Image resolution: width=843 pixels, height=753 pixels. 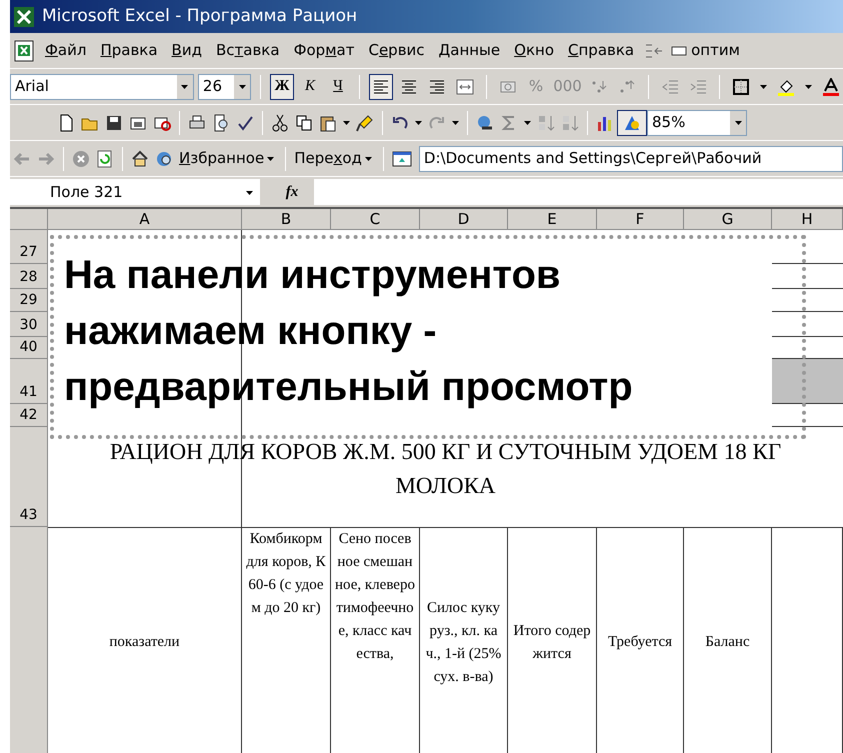 What do you see at coordinates (338, 87) in the screenshot?
I see `underline-button: Ч` at bounding box center [338, 87].